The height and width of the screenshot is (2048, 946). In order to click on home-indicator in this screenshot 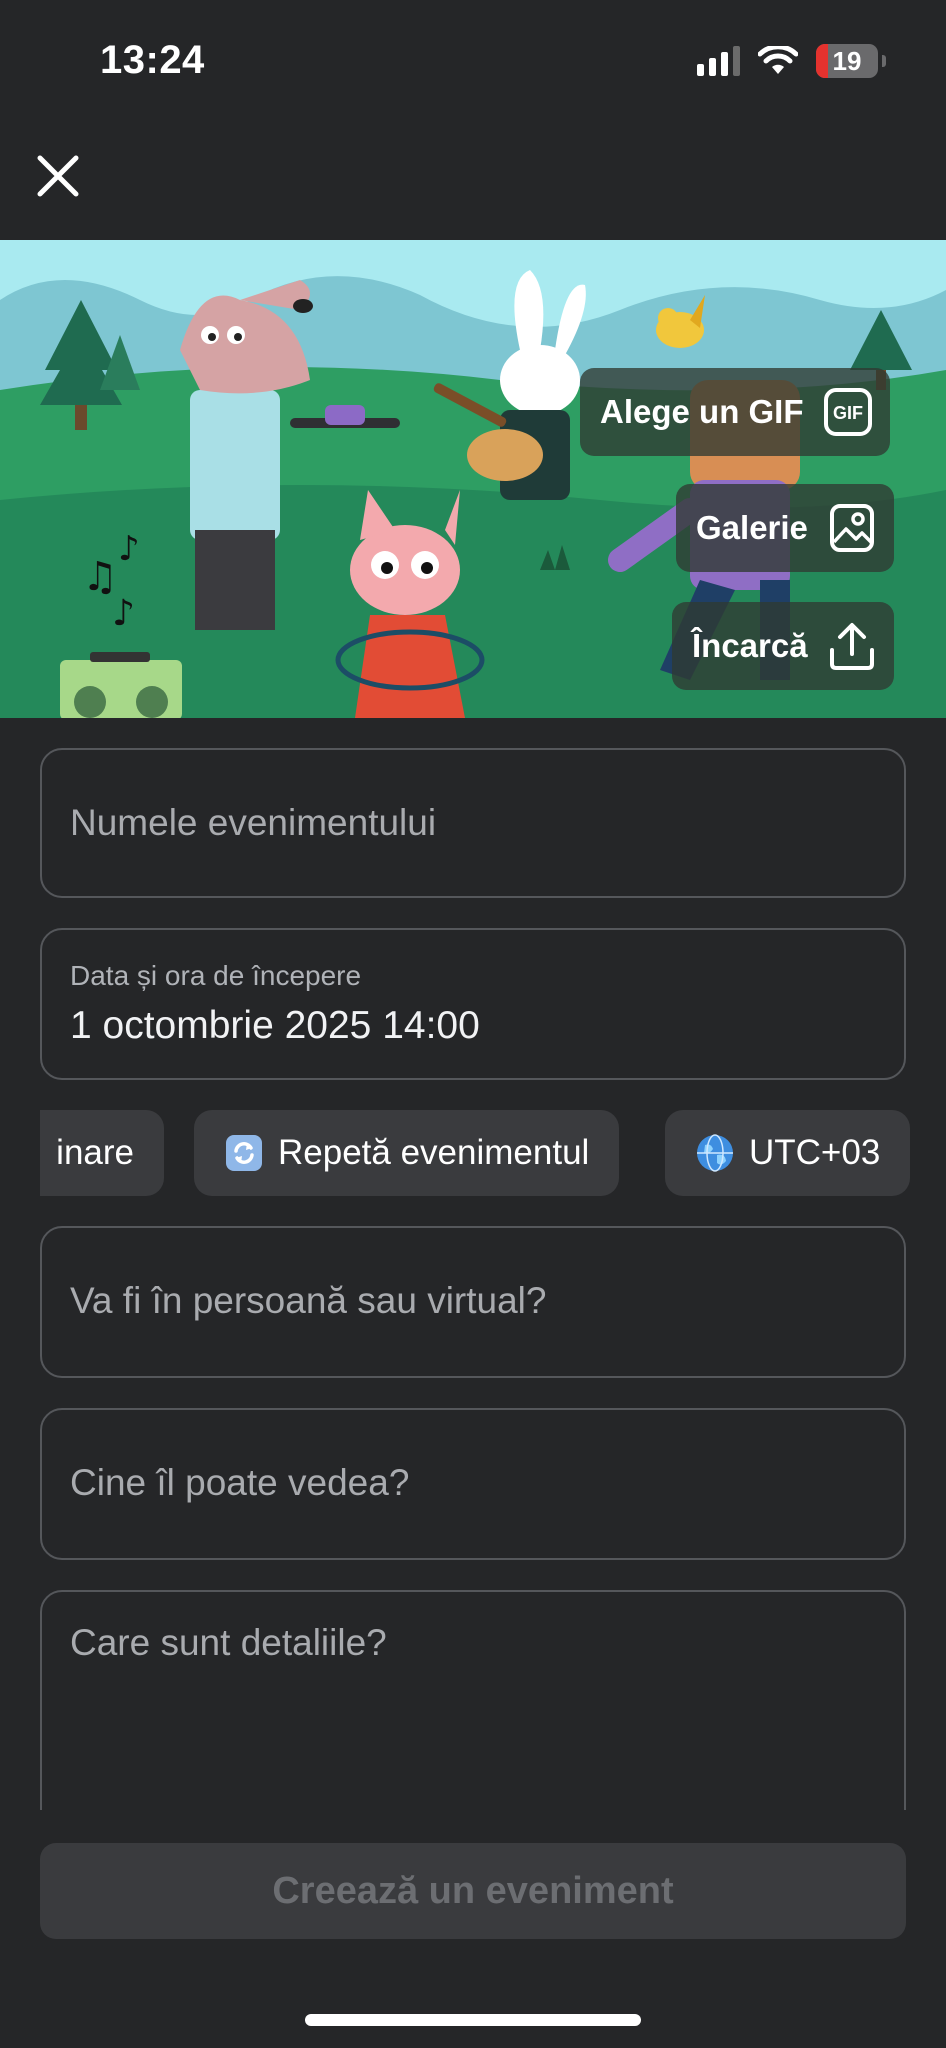, I will do `click(473, 2020)`.